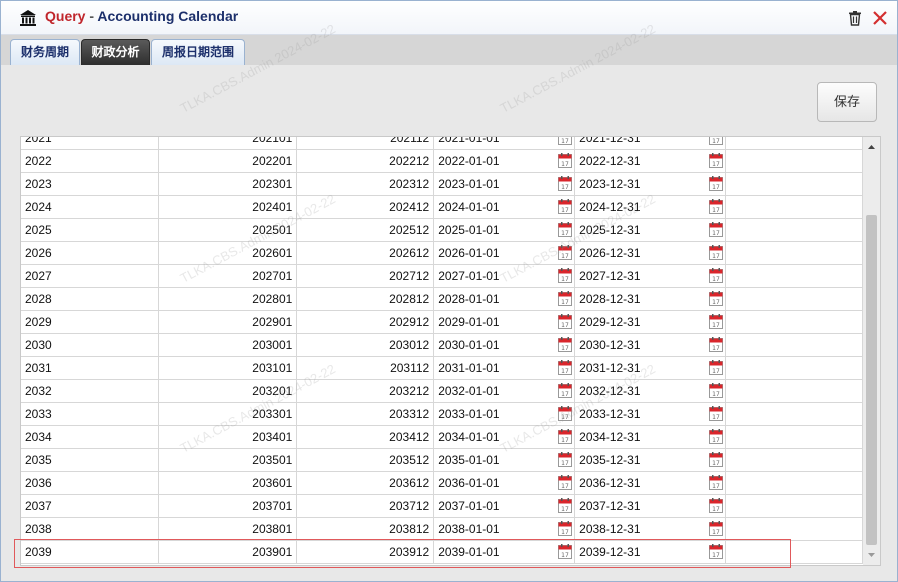  I want to click on end-date-cell: 2031-12-31 17, so click(650, 368).